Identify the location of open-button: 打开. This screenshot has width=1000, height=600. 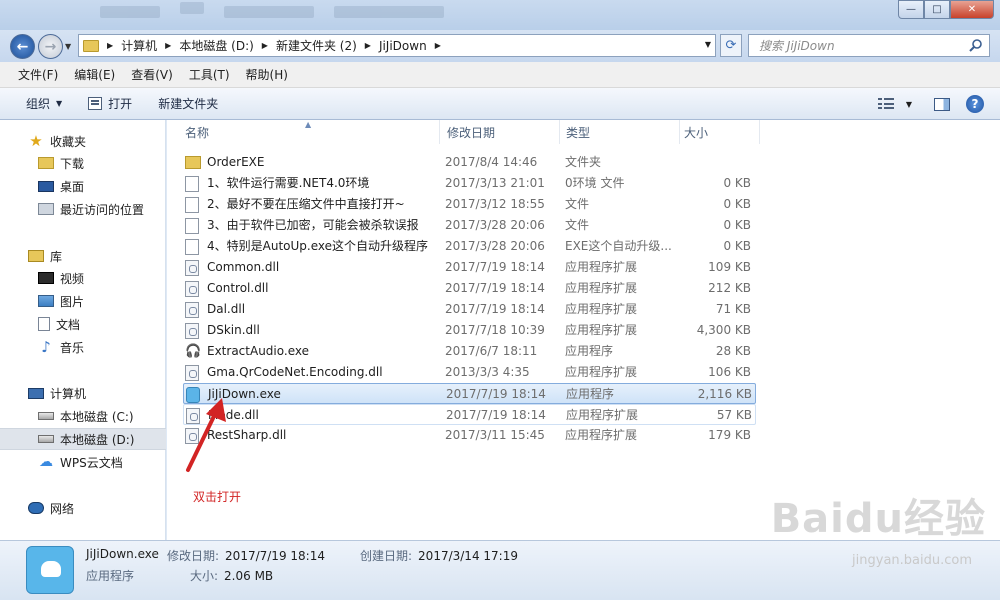
(110, 103).